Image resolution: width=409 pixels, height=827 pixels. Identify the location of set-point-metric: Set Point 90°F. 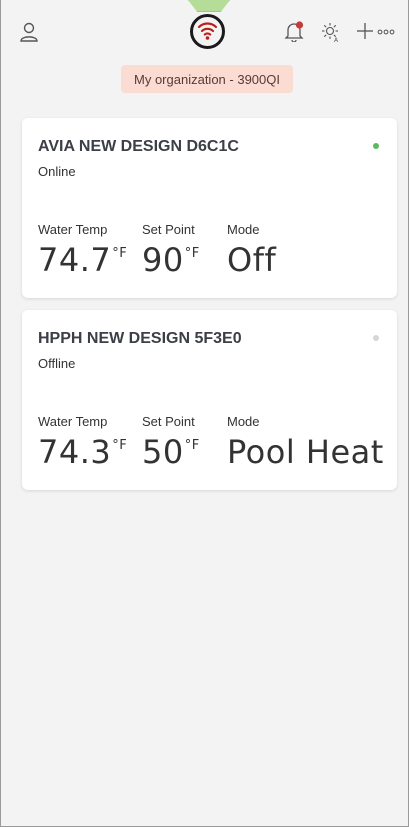
(171, 250).